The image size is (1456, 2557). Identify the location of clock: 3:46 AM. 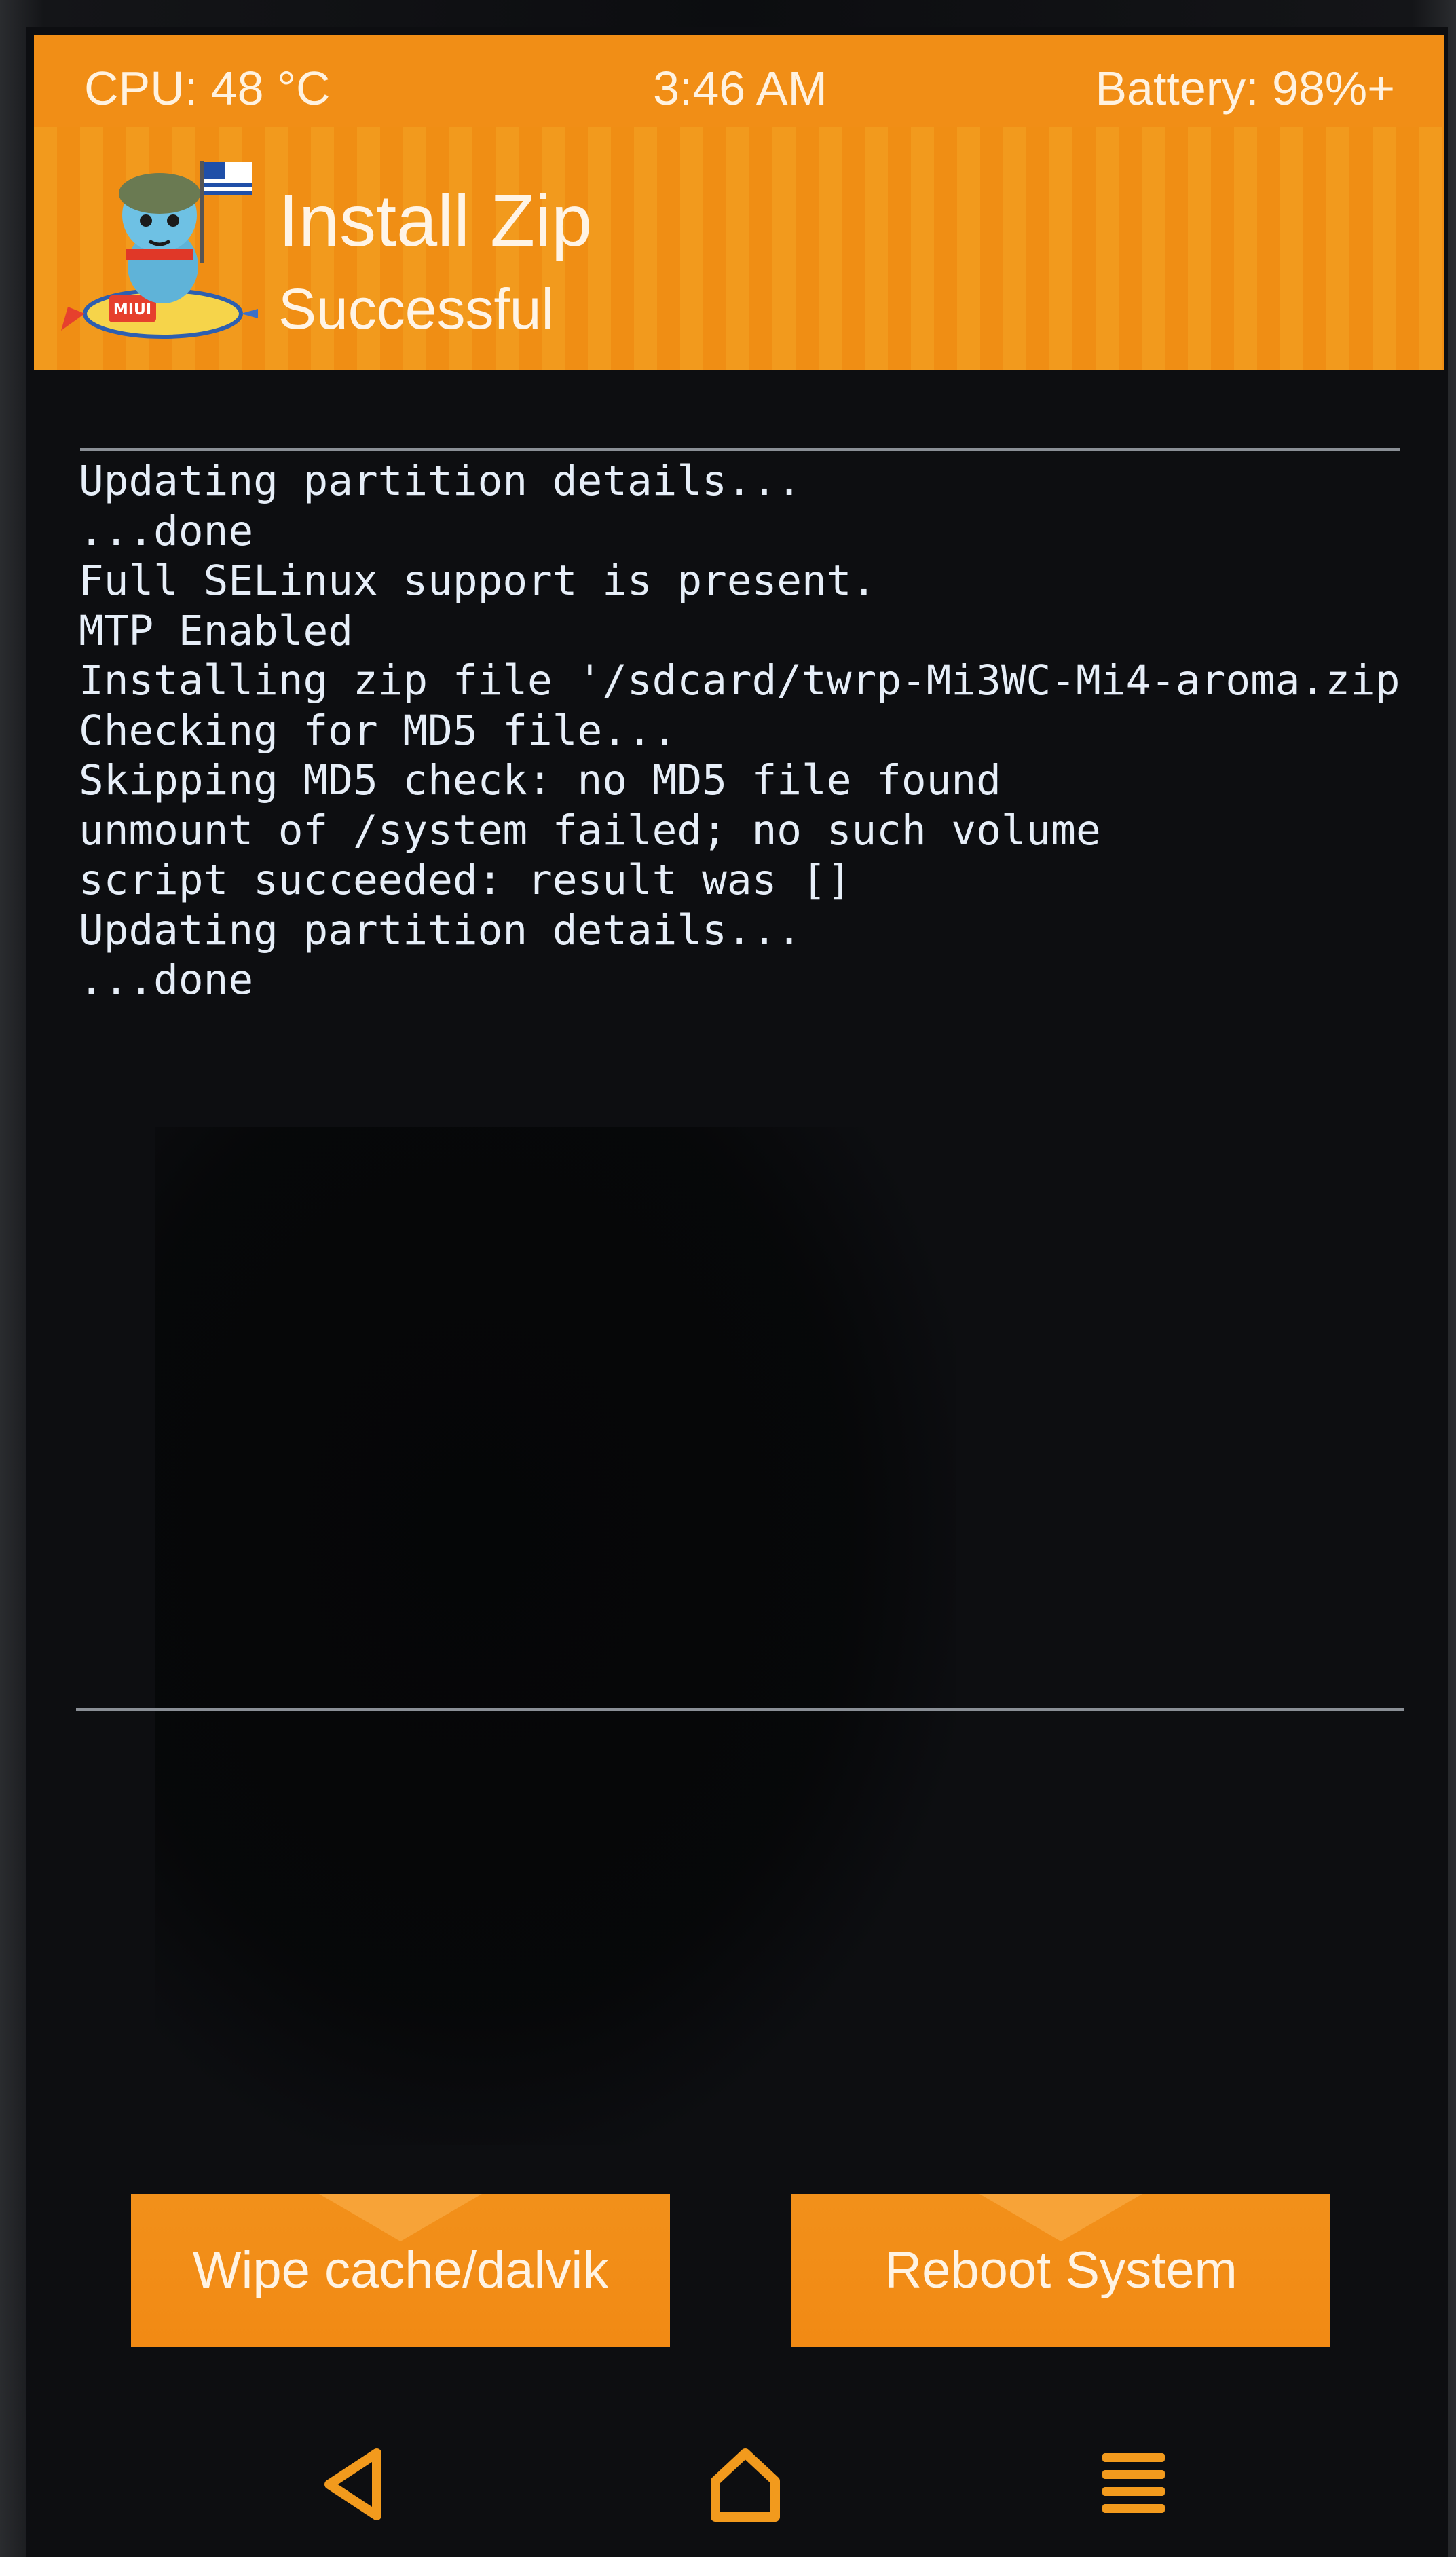
(740, 89).